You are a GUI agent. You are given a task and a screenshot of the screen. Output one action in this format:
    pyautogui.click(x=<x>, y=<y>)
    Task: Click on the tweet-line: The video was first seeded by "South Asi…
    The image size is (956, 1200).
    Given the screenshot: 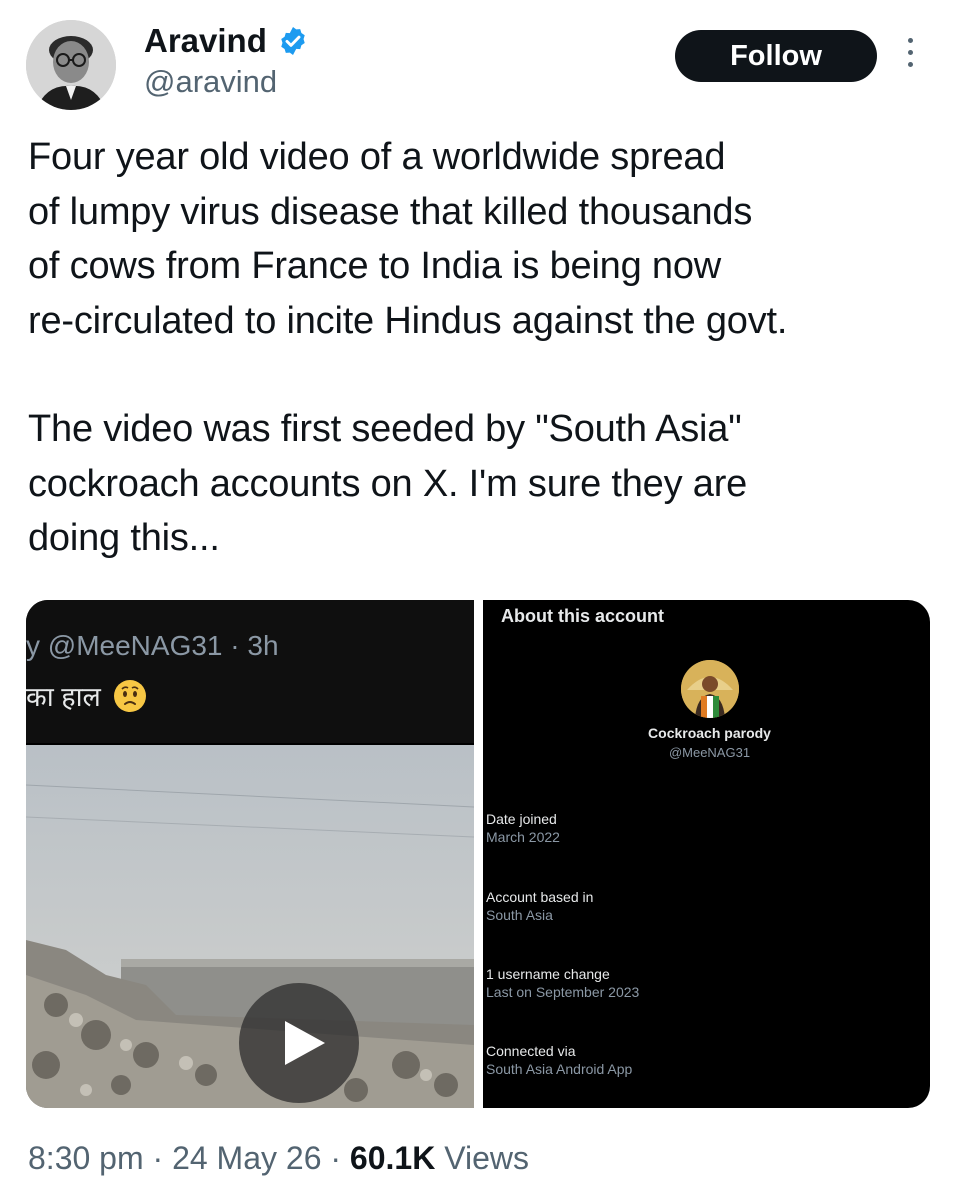 What is the action you would take?
    pyautogui.click(x=385, y=429)
    